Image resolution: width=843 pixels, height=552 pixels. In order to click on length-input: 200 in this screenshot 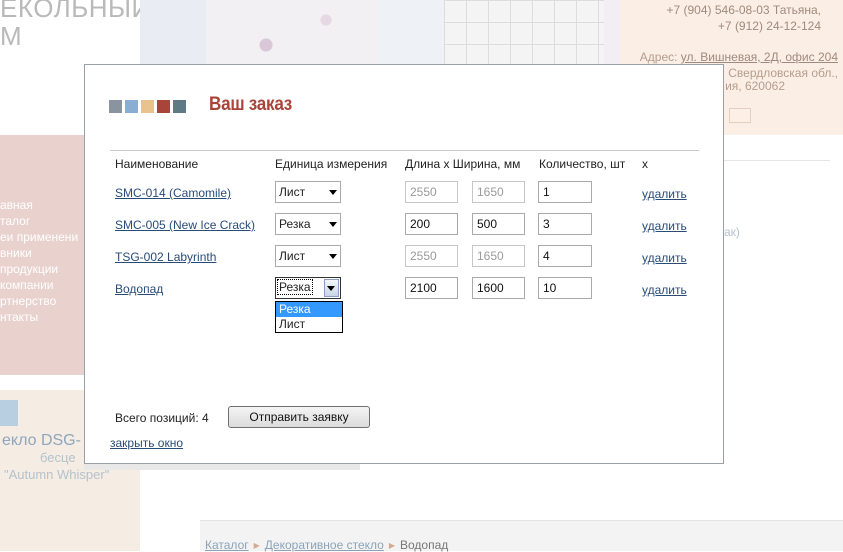, I will do `click(431, 224)`.